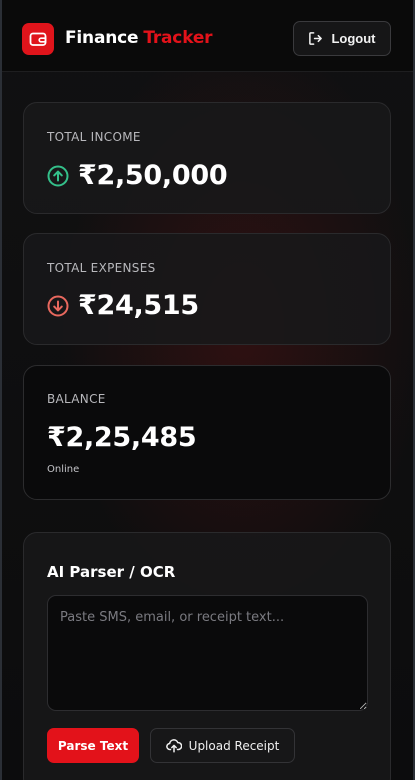 The height and width of the screenshot is (780, 415). I want to click on parse-text-button: Parse Text, so click(93, 745).